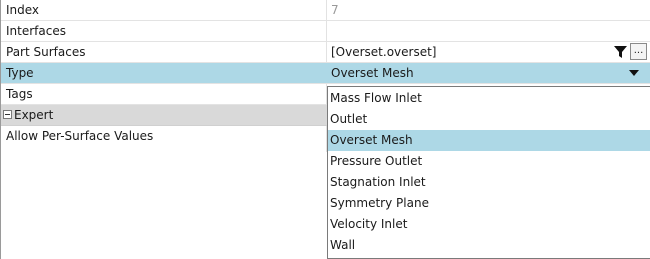 This screenshot has width=650, height=259. I want to click on option-mass-flow-inlet: Mass Flow Inlet, so click(489, 98).